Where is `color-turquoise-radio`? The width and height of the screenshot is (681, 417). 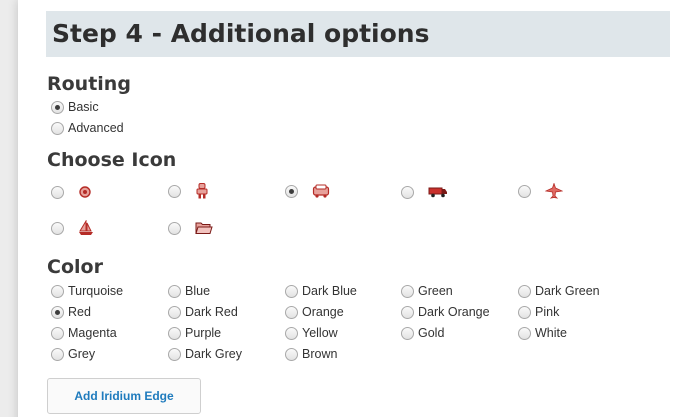 color-turquoise-radio is located at coordinates (57, 291).